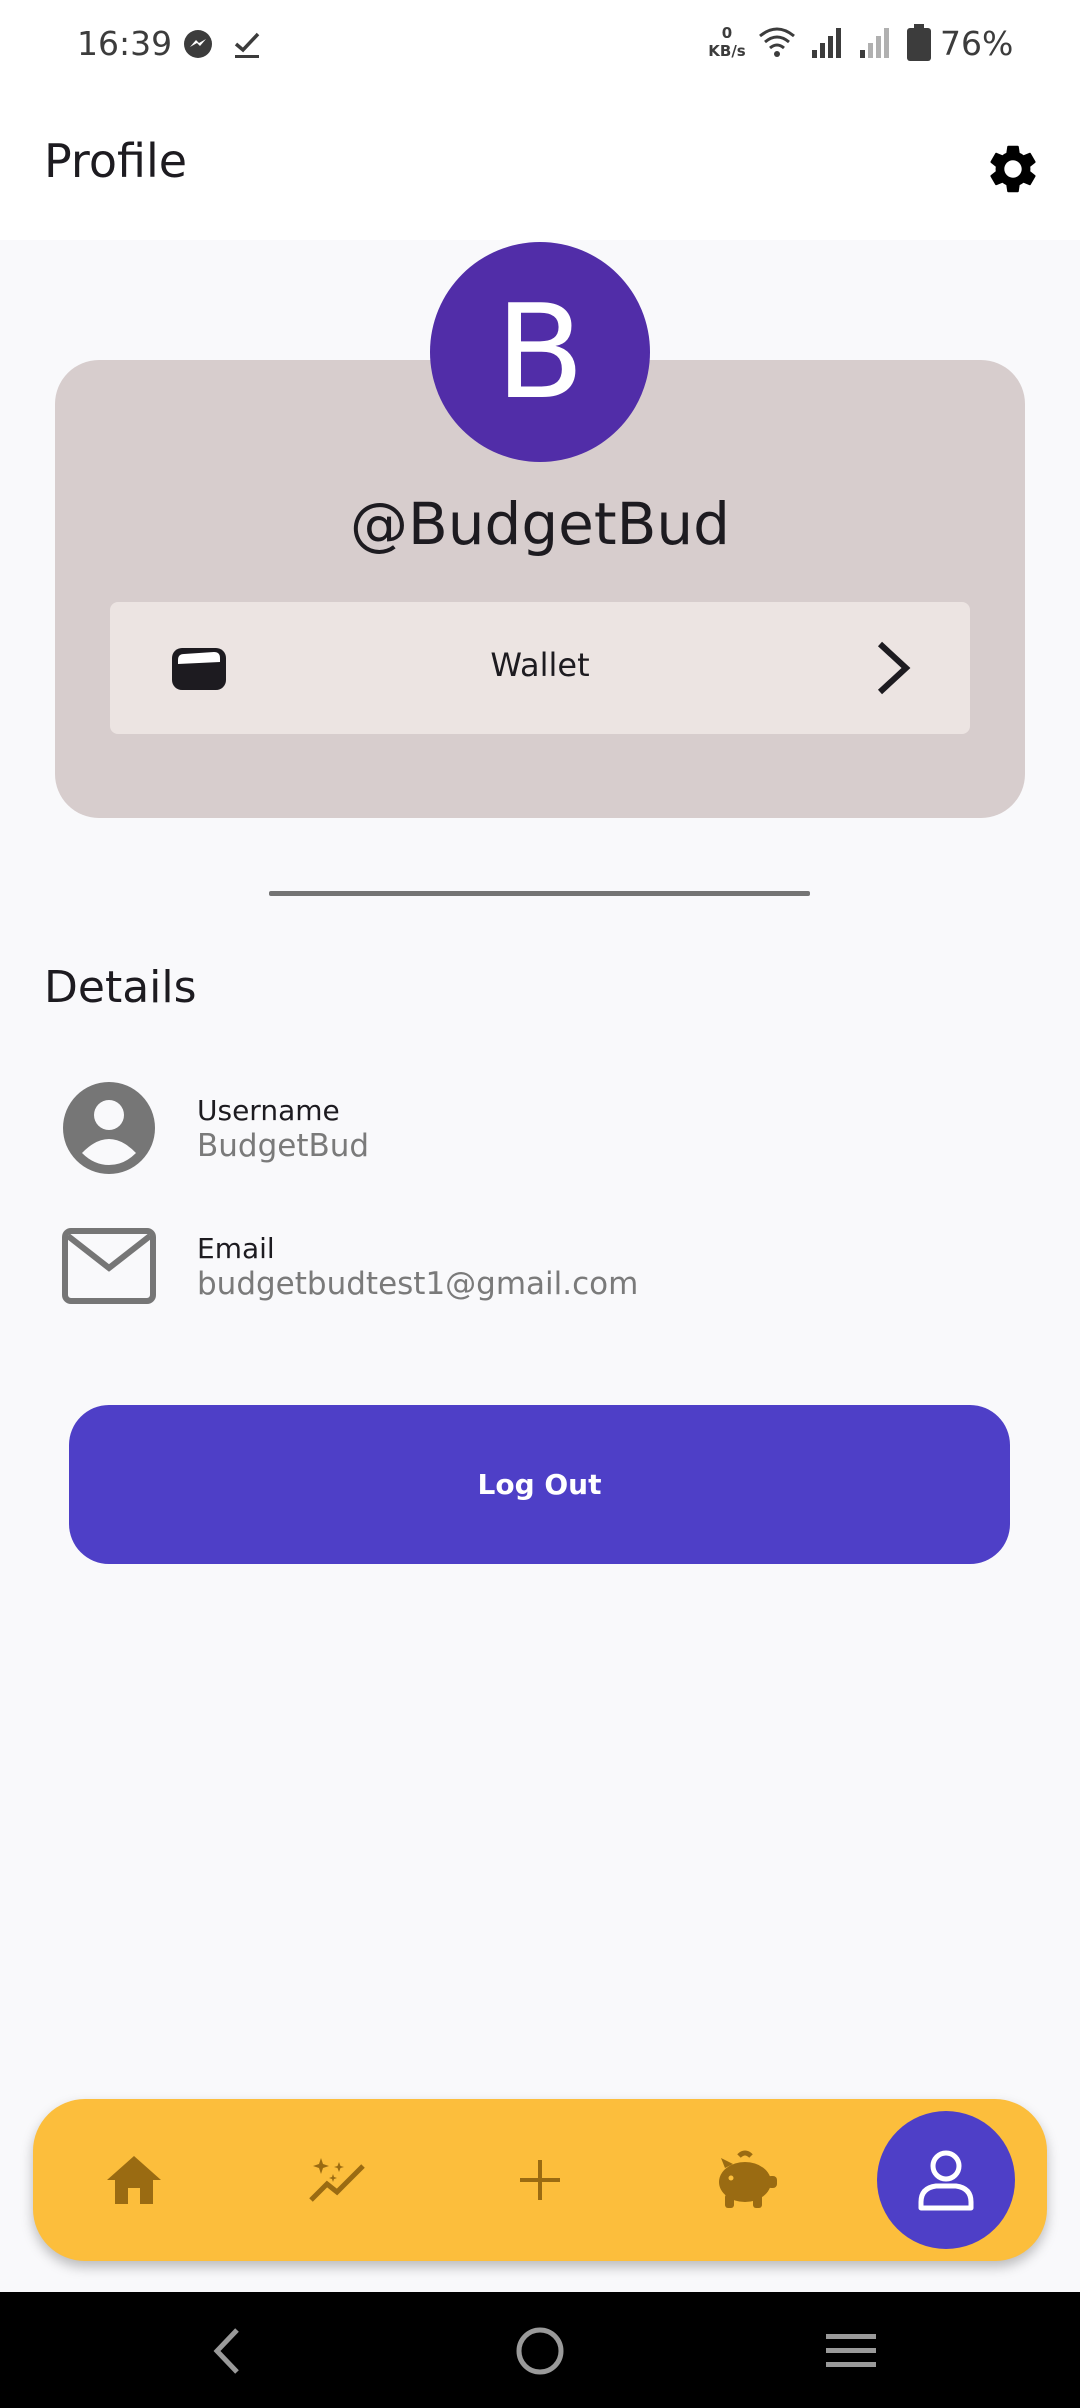 The width and height of the screenshot is (1080, 2408). I want to click on plus-icon, so click(540, 2180).